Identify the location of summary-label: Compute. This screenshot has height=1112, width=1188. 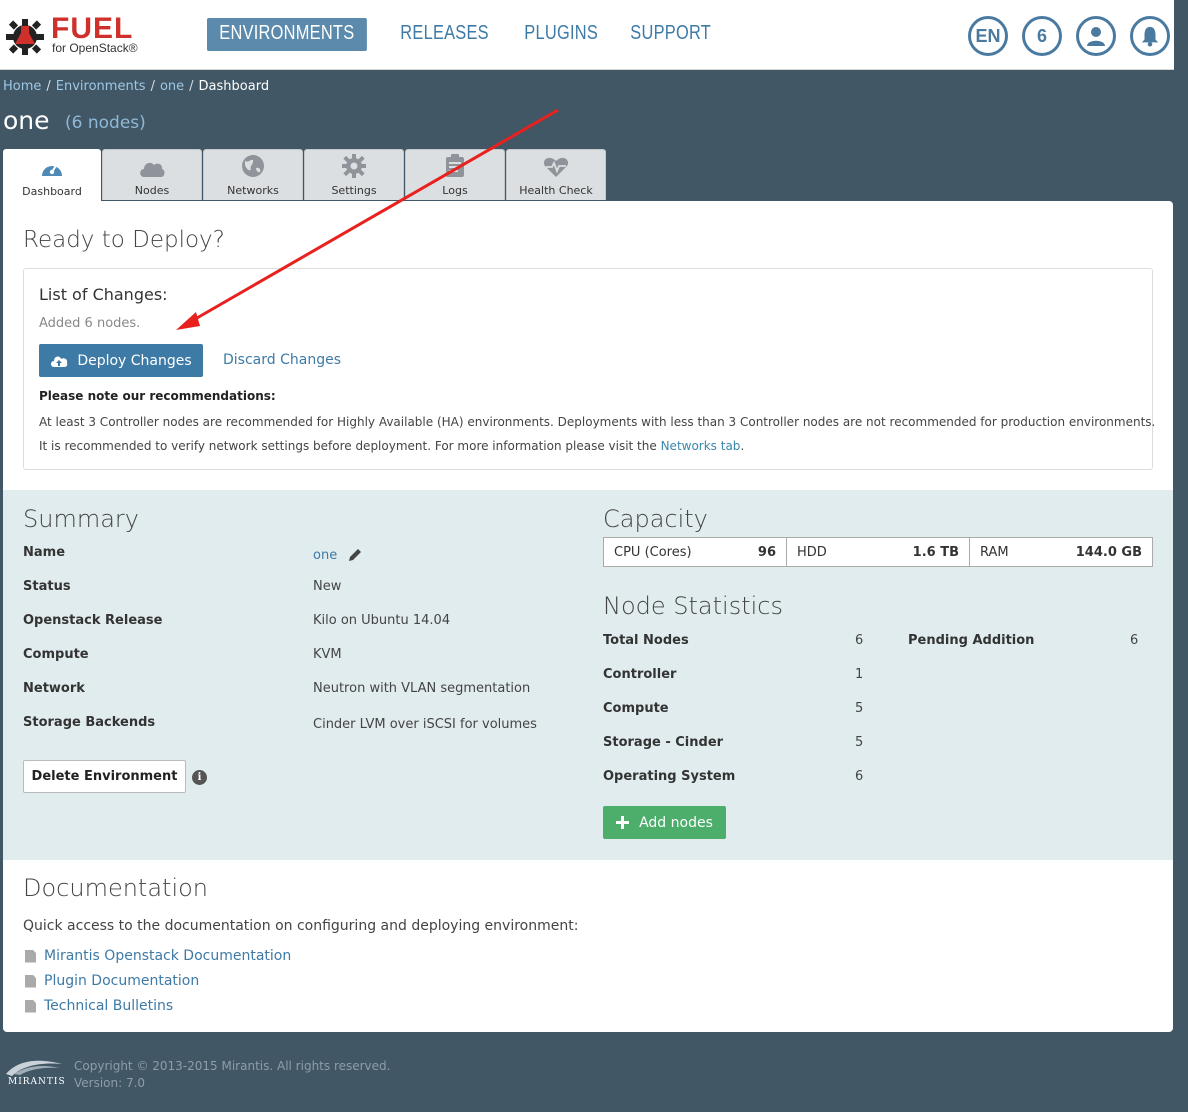
(56, 654).